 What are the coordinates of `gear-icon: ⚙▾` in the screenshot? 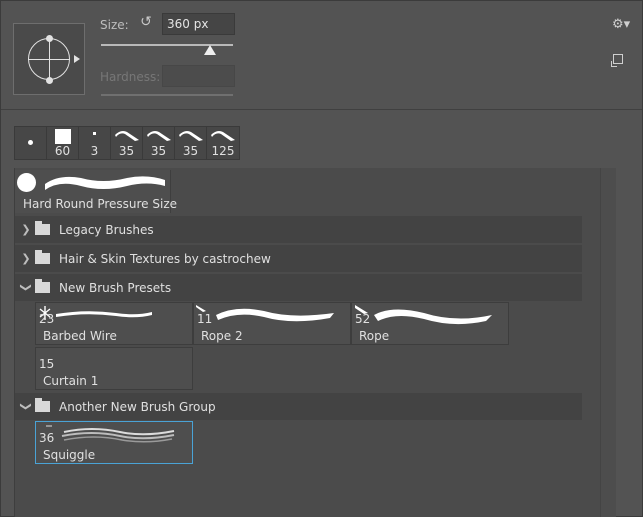 It's located at (621, 24).